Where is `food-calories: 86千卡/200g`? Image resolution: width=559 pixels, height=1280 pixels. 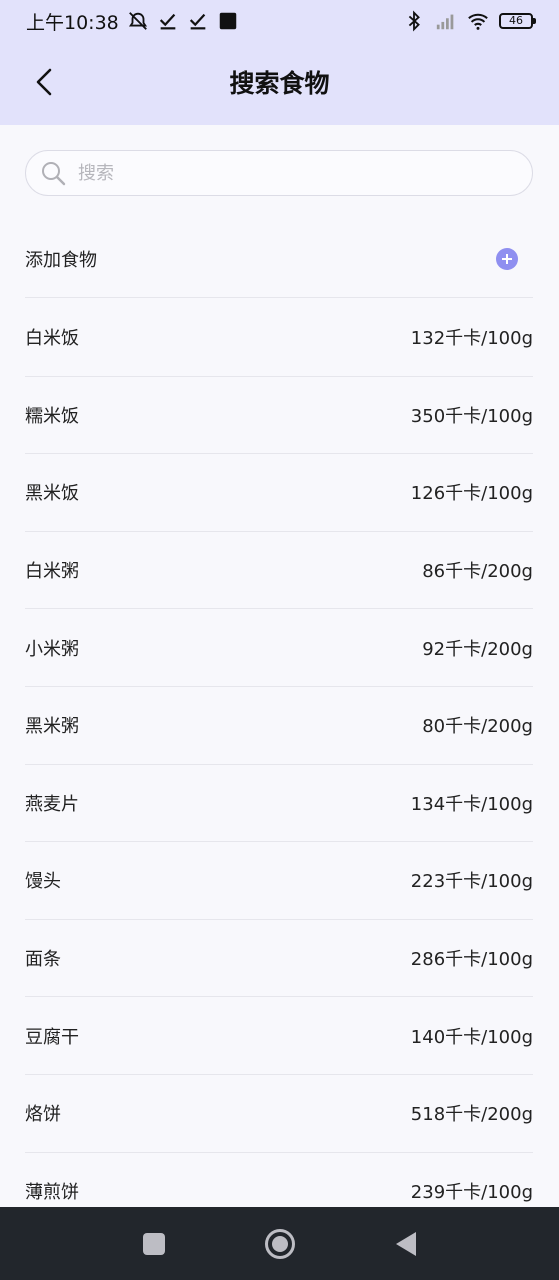
food-calories: 86千卡/200g is located at coordinates (477, 572).